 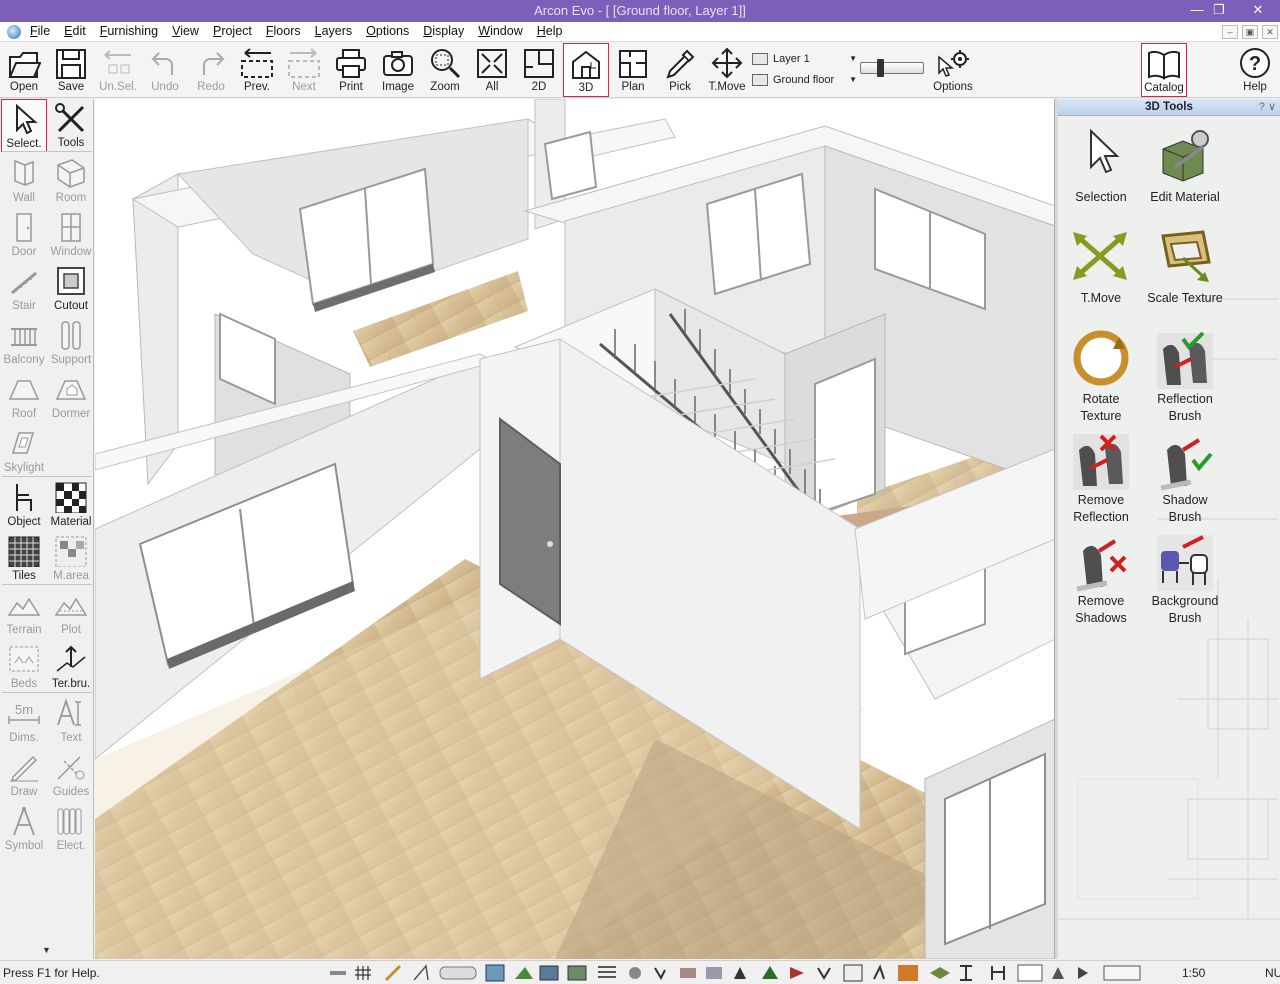 I want to click on guides-tool: Guides, so click(x=71, y=774).